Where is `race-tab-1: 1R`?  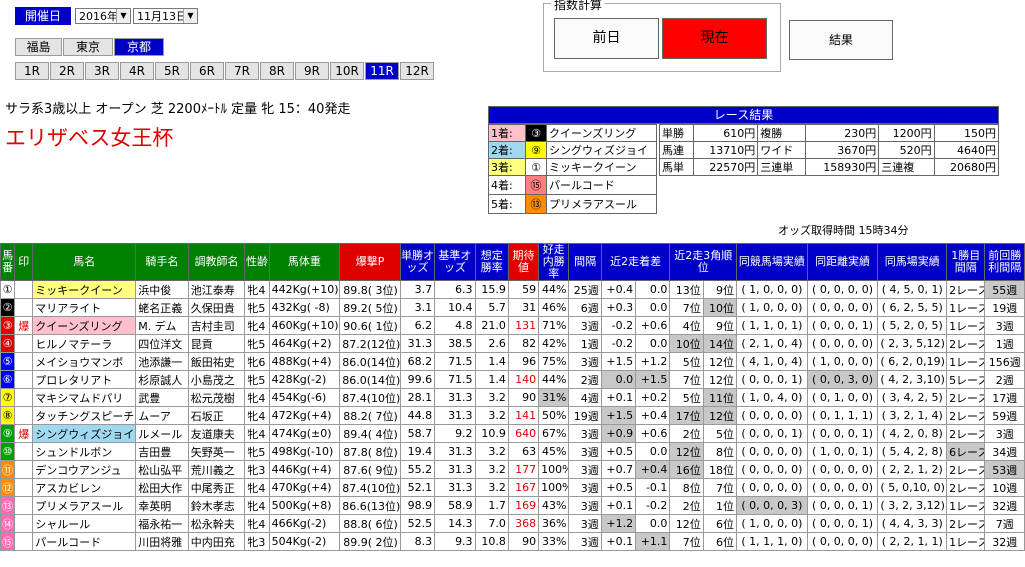 race-tab-1: 1R is located at coordinates (32, 71).